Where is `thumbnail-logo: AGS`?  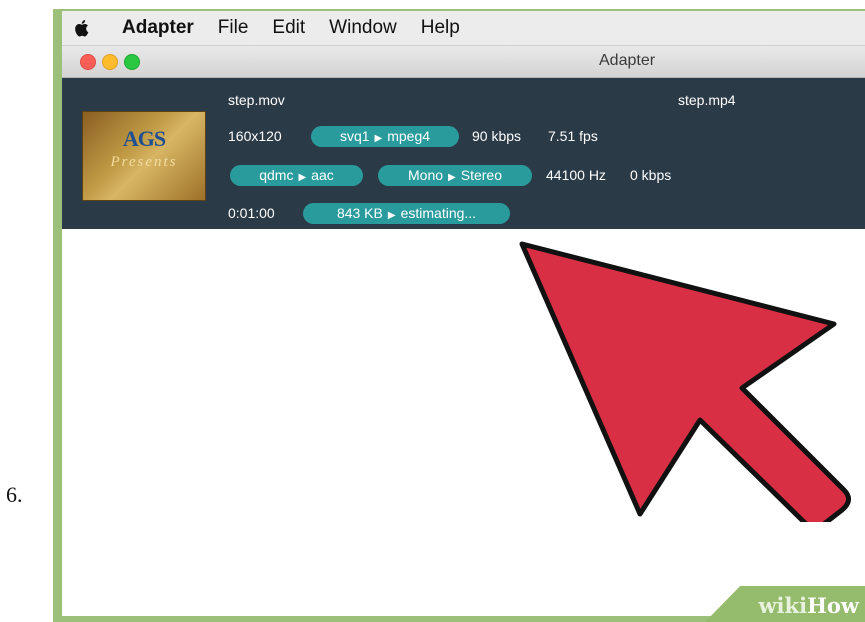
thumbnail-logo: AGS is located at coordinates (144, 138).